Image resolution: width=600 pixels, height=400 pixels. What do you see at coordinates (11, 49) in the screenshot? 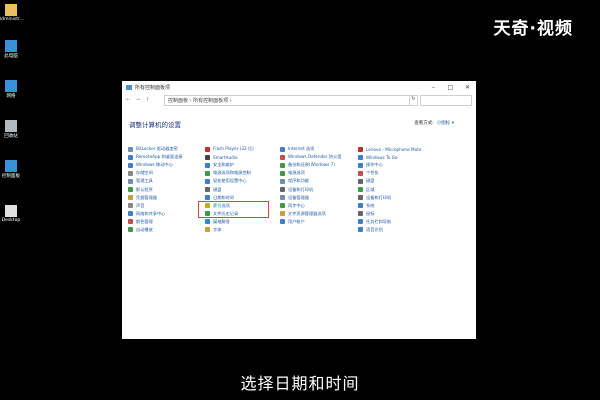
I see `desktop-icon: 此电脑` at bounding box center [11, 49].